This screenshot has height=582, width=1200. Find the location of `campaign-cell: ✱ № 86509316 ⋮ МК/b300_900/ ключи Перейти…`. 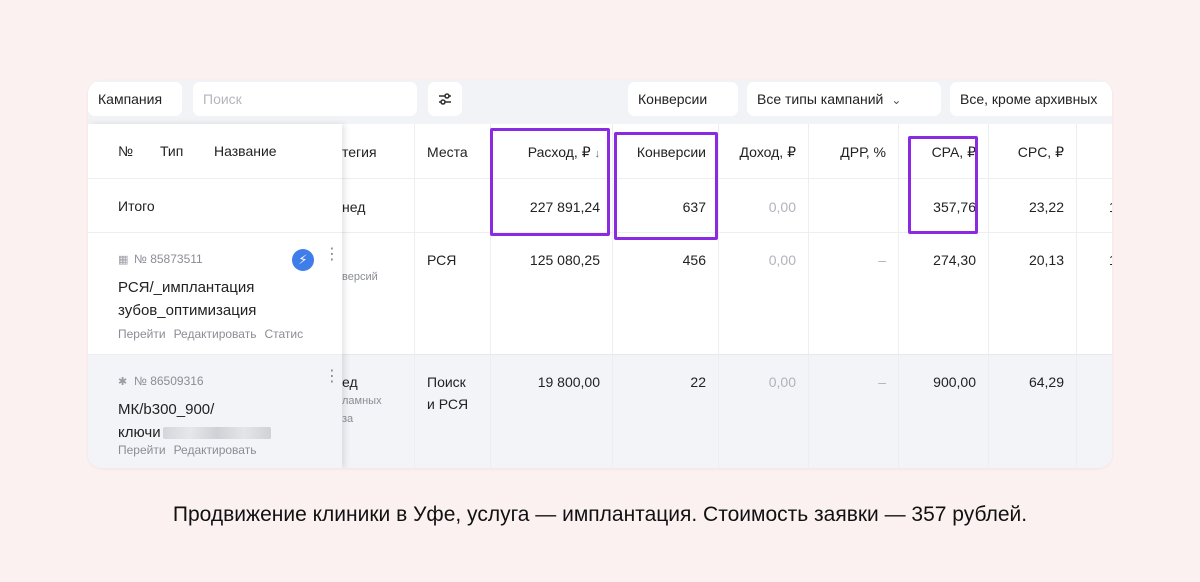

campaign-cell: ✱ № 86509316 ⋮ МК/b300_900/ ключи Перейти… is located at coordinates (215, 411).